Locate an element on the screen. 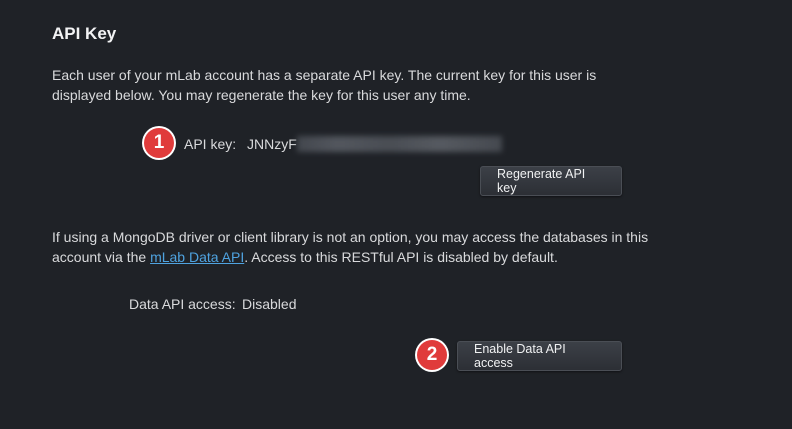 Image resolution: width=792 pixels, height=429 pixels. regenerate-api-key-button: Regenerate API key is located at coordinates (551, 181).